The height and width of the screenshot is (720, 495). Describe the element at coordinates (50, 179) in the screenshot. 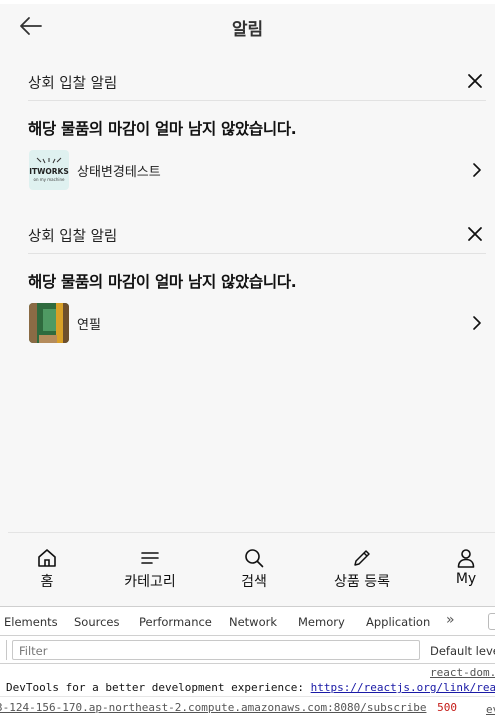

I see `logo-bottom-text: on my machine` at that location.